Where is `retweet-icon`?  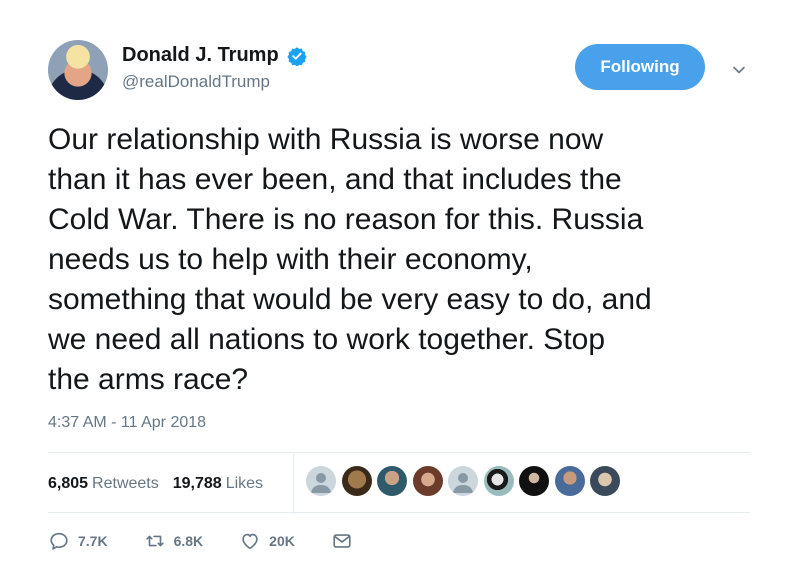 retweet-icon is located at coordinates (154, 541).